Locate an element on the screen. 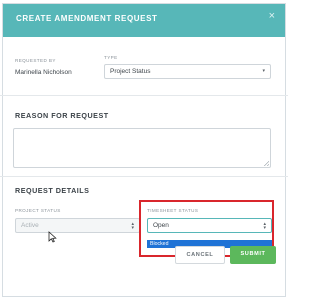 The width and height of the screenshot is (320, 300). project-status-label: PROJECT STATUS is located at coordinates (38, 210).